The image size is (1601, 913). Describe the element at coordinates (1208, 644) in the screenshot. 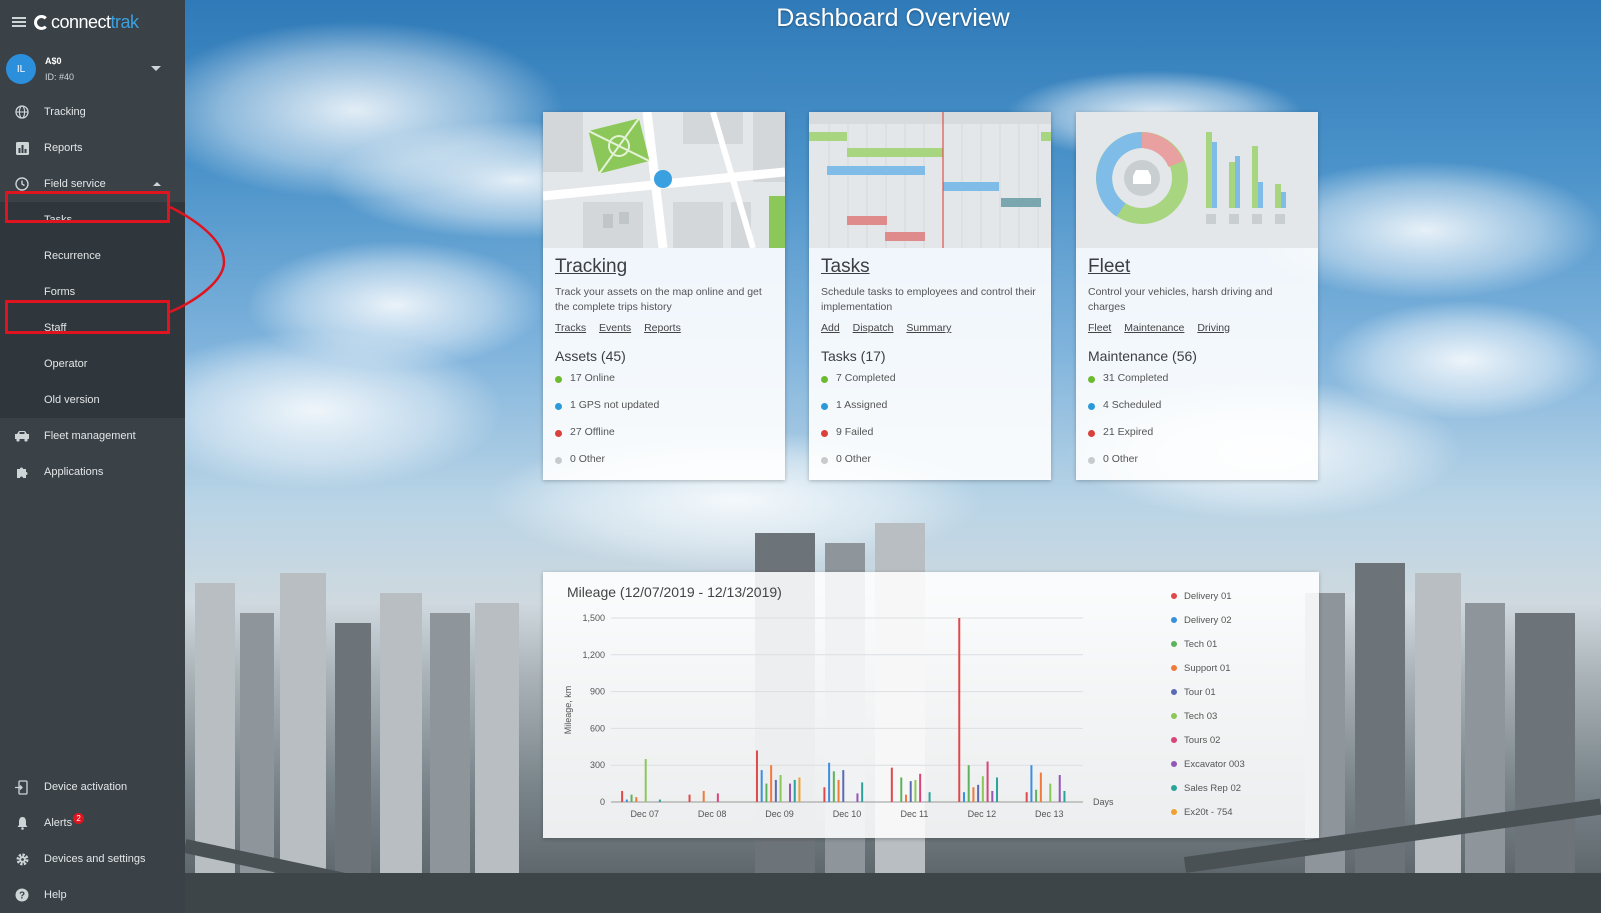

I see `legend-item: Tech 01` at that location.